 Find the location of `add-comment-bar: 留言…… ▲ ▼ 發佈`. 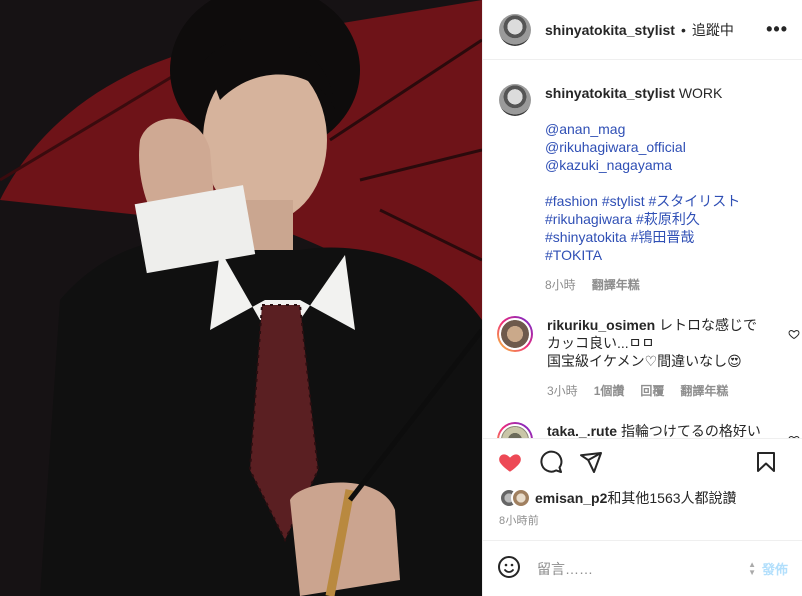

add-comment-bar: 留言…… ▲ ▼ 發佈 is located at coordinates (642, 568).